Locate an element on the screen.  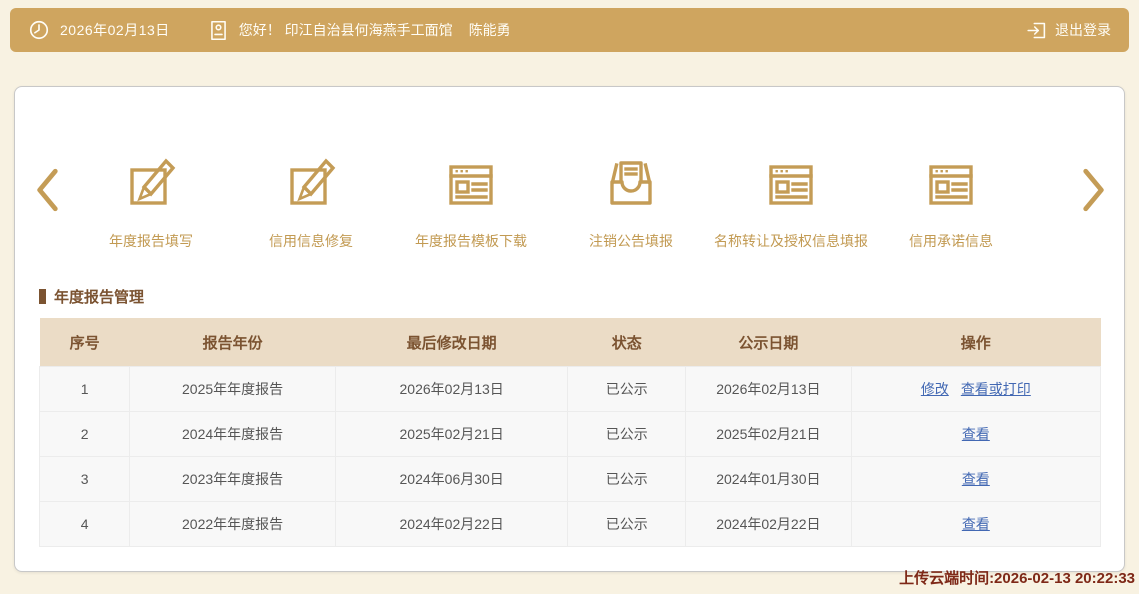
carousel-item-credit-repair: 信用信息修复 is located at coordinates (311, 204).